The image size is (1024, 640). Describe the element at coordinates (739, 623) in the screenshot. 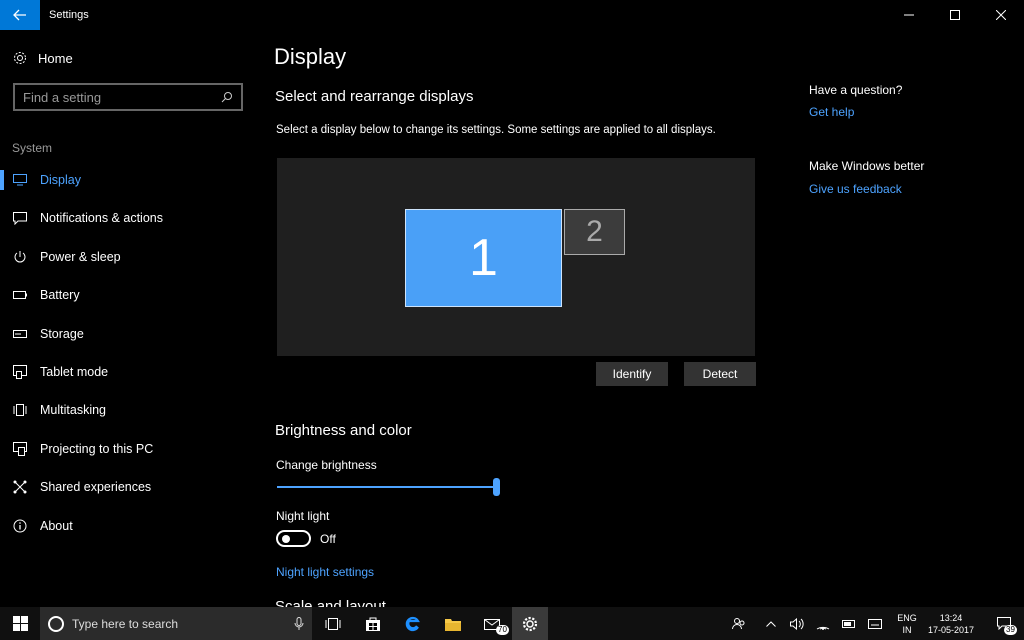

I see `people-button` at that location.